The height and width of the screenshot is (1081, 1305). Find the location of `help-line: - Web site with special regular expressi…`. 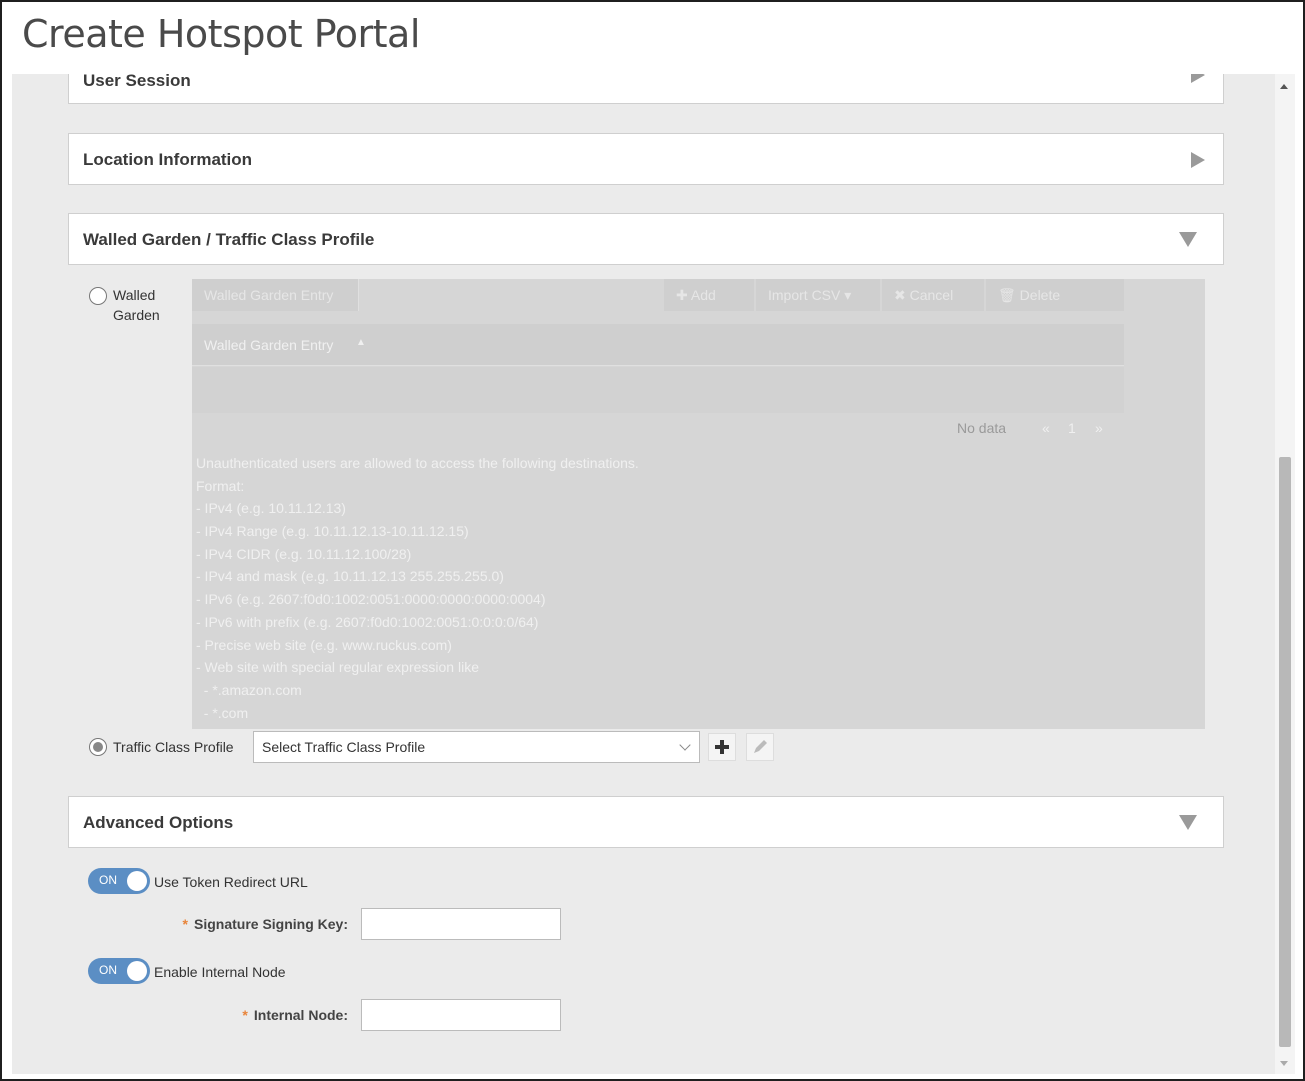

help-line: - Web site with special regular expressi… is located at coordinates (337, 667).